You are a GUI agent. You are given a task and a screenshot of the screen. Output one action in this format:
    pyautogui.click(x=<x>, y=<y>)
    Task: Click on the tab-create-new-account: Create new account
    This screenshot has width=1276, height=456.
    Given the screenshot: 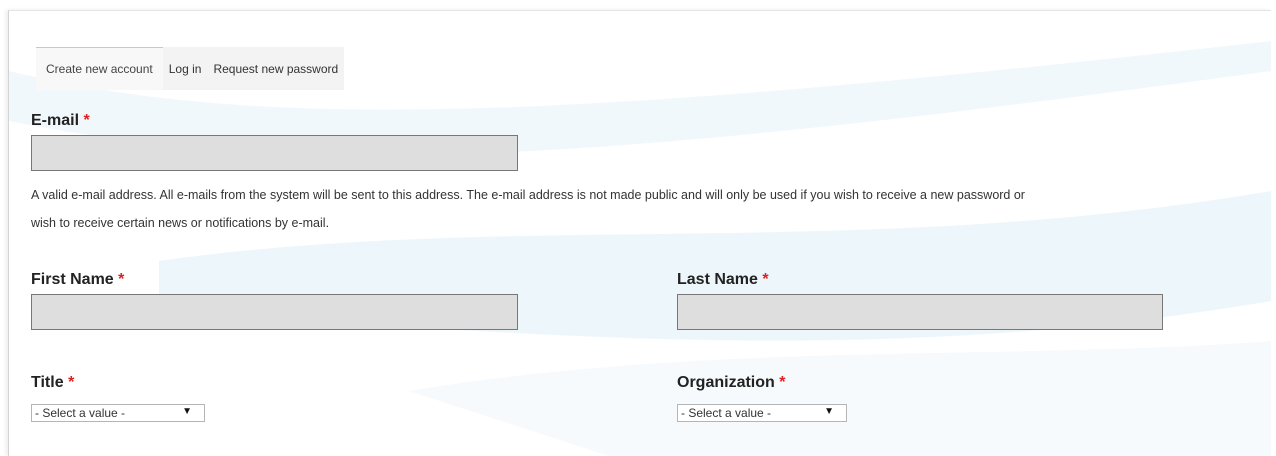 What is the action you would take?
    pyautogui.click(x=99, y=68)
    